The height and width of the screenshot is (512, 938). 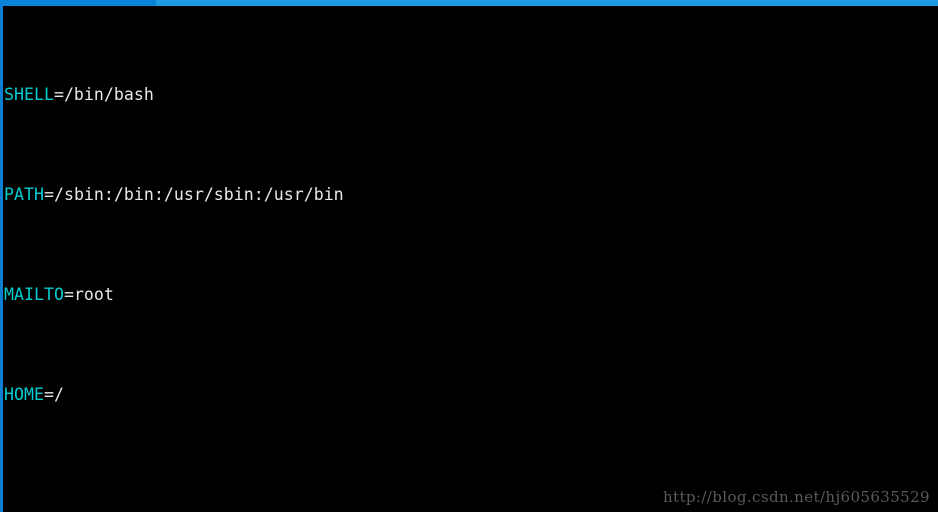 What do you see at coordinates (471, 94) in the screenshot?
I see `env-line-shell: SHELL=/bin/bash` at bounding box center [471, 94].